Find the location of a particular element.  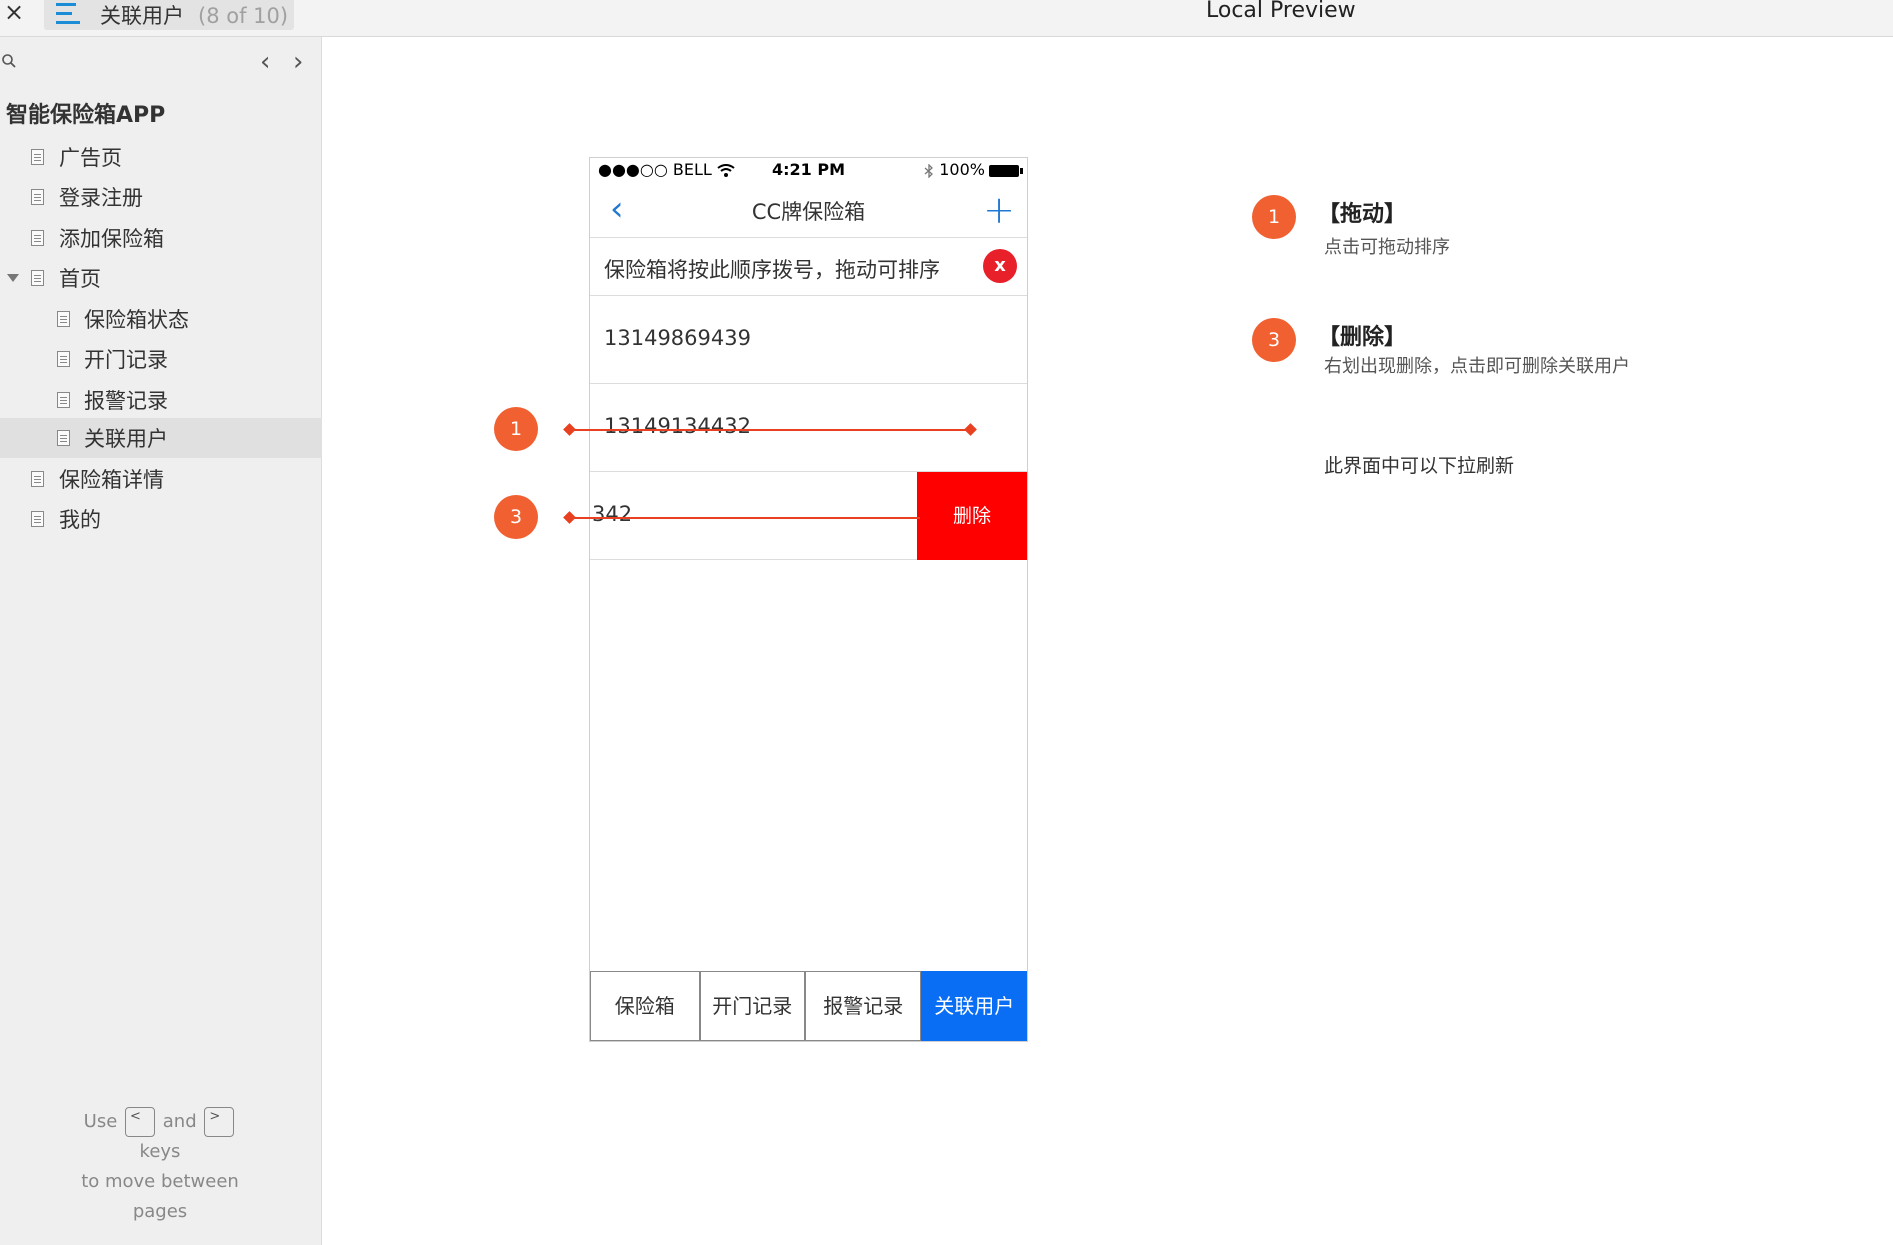

nav-bar: ‹ CC牌保险箱 + is located at coordinates (808, 210).